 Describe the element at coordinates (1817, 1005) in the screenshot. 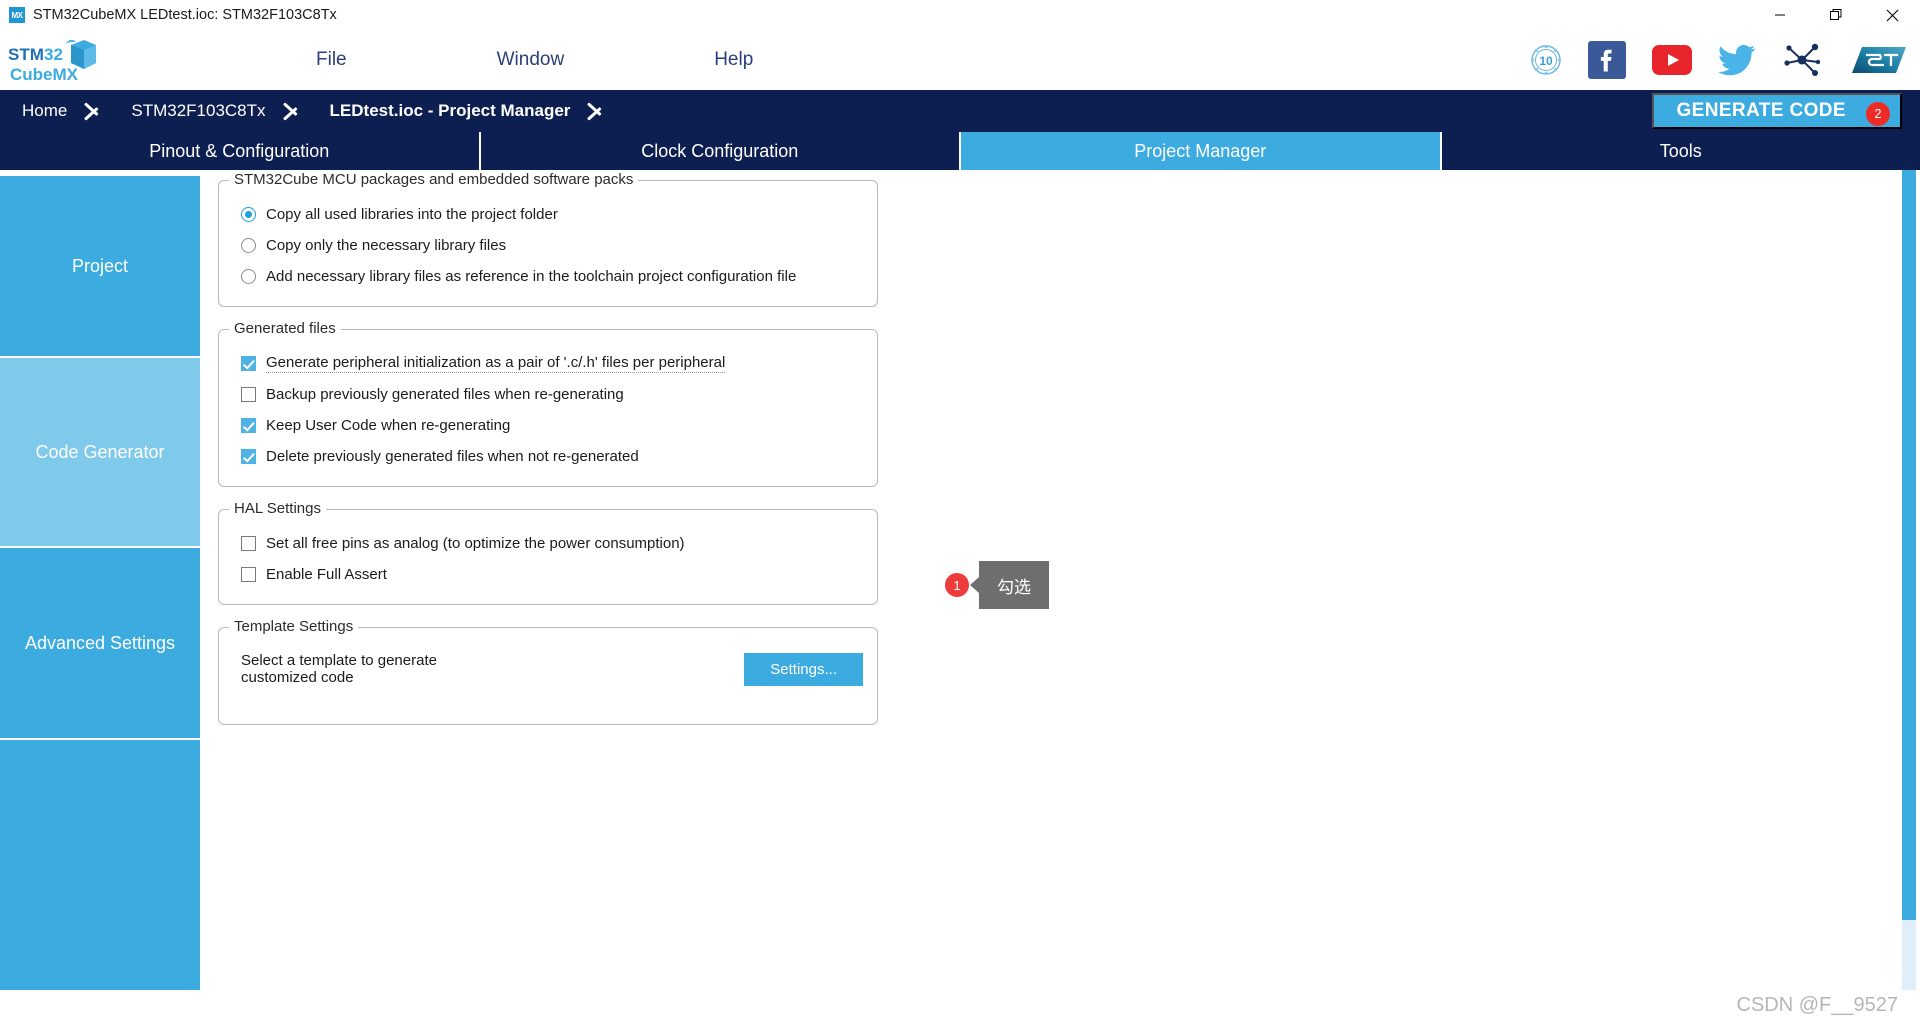

I see `watermark: CSDN @F__9527` at that location.